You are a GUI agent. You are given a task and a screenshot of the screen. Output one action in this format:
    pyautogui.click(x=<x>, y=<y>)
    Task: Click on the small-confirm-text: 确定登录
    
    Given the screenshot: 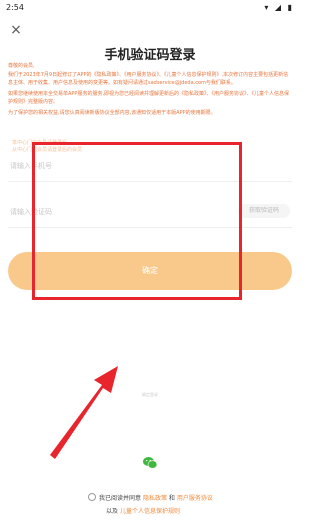 What is the action you would take?
    pyautogui.click(x=150, y=394)
    